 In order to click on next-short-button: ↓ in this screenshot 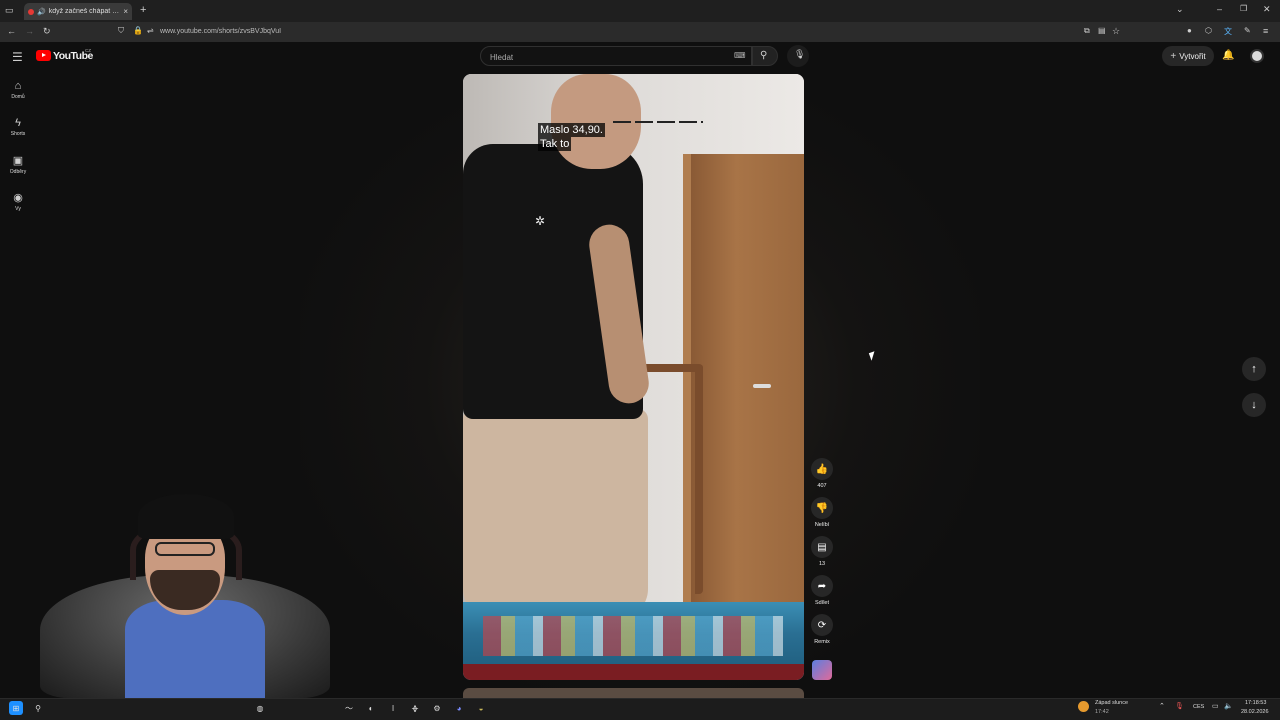, I will do `click(1254, 405)`.